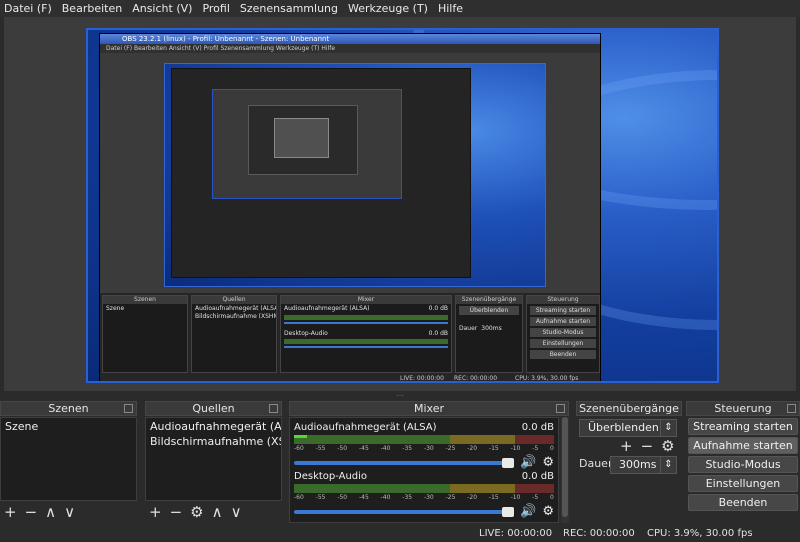  I want to click on menu-help: Hilfe, so click(450, 8).